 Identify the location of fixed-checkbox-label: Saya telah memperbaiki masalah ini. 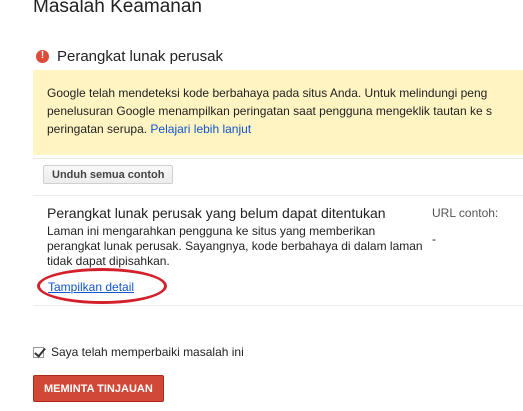
(147, 352).